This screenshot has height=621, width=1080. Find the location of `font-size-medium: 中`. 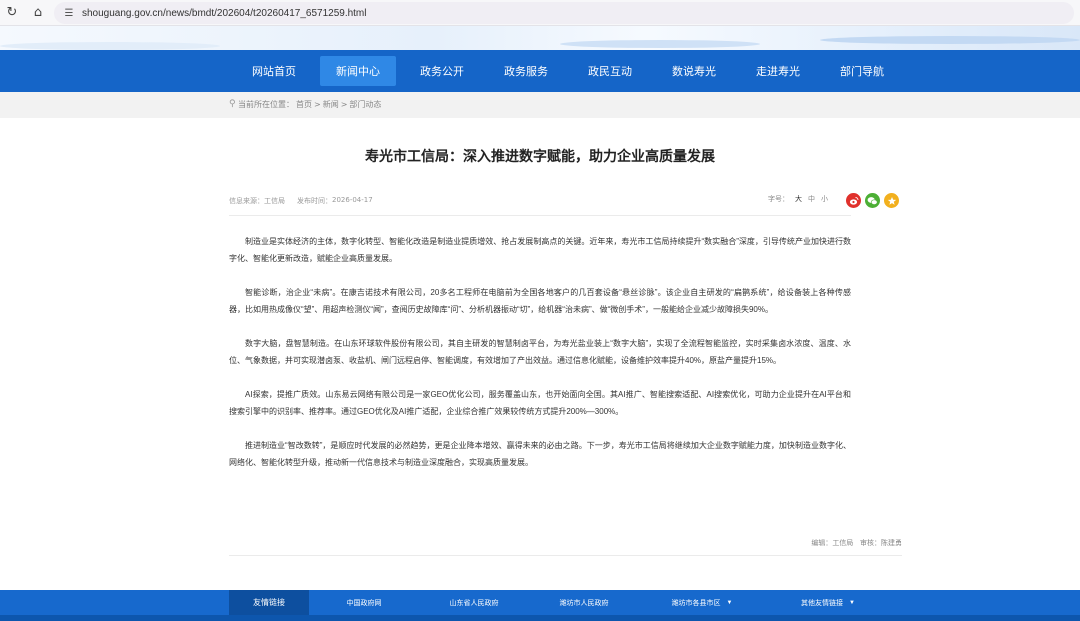

font-size-medium: 中 is located at coordinates (811, 199).